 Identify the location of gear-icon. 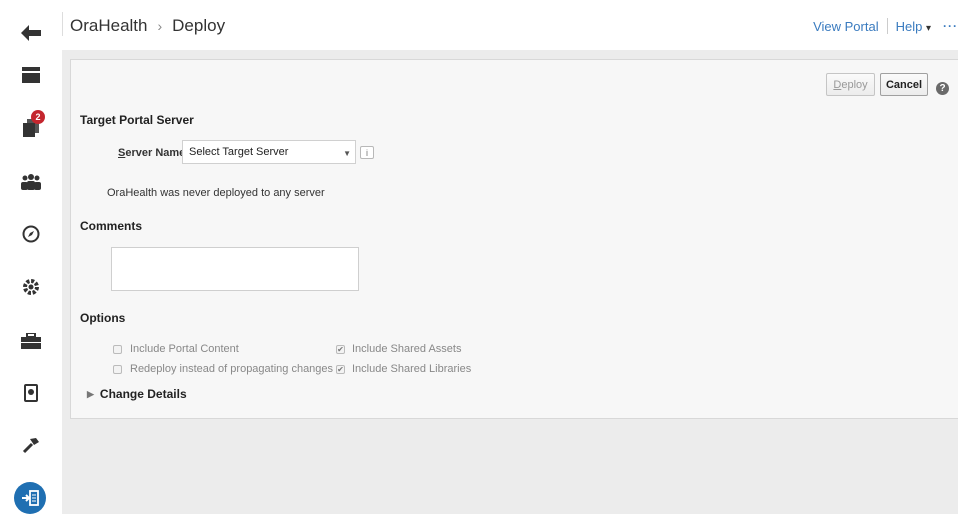
(31, 287).